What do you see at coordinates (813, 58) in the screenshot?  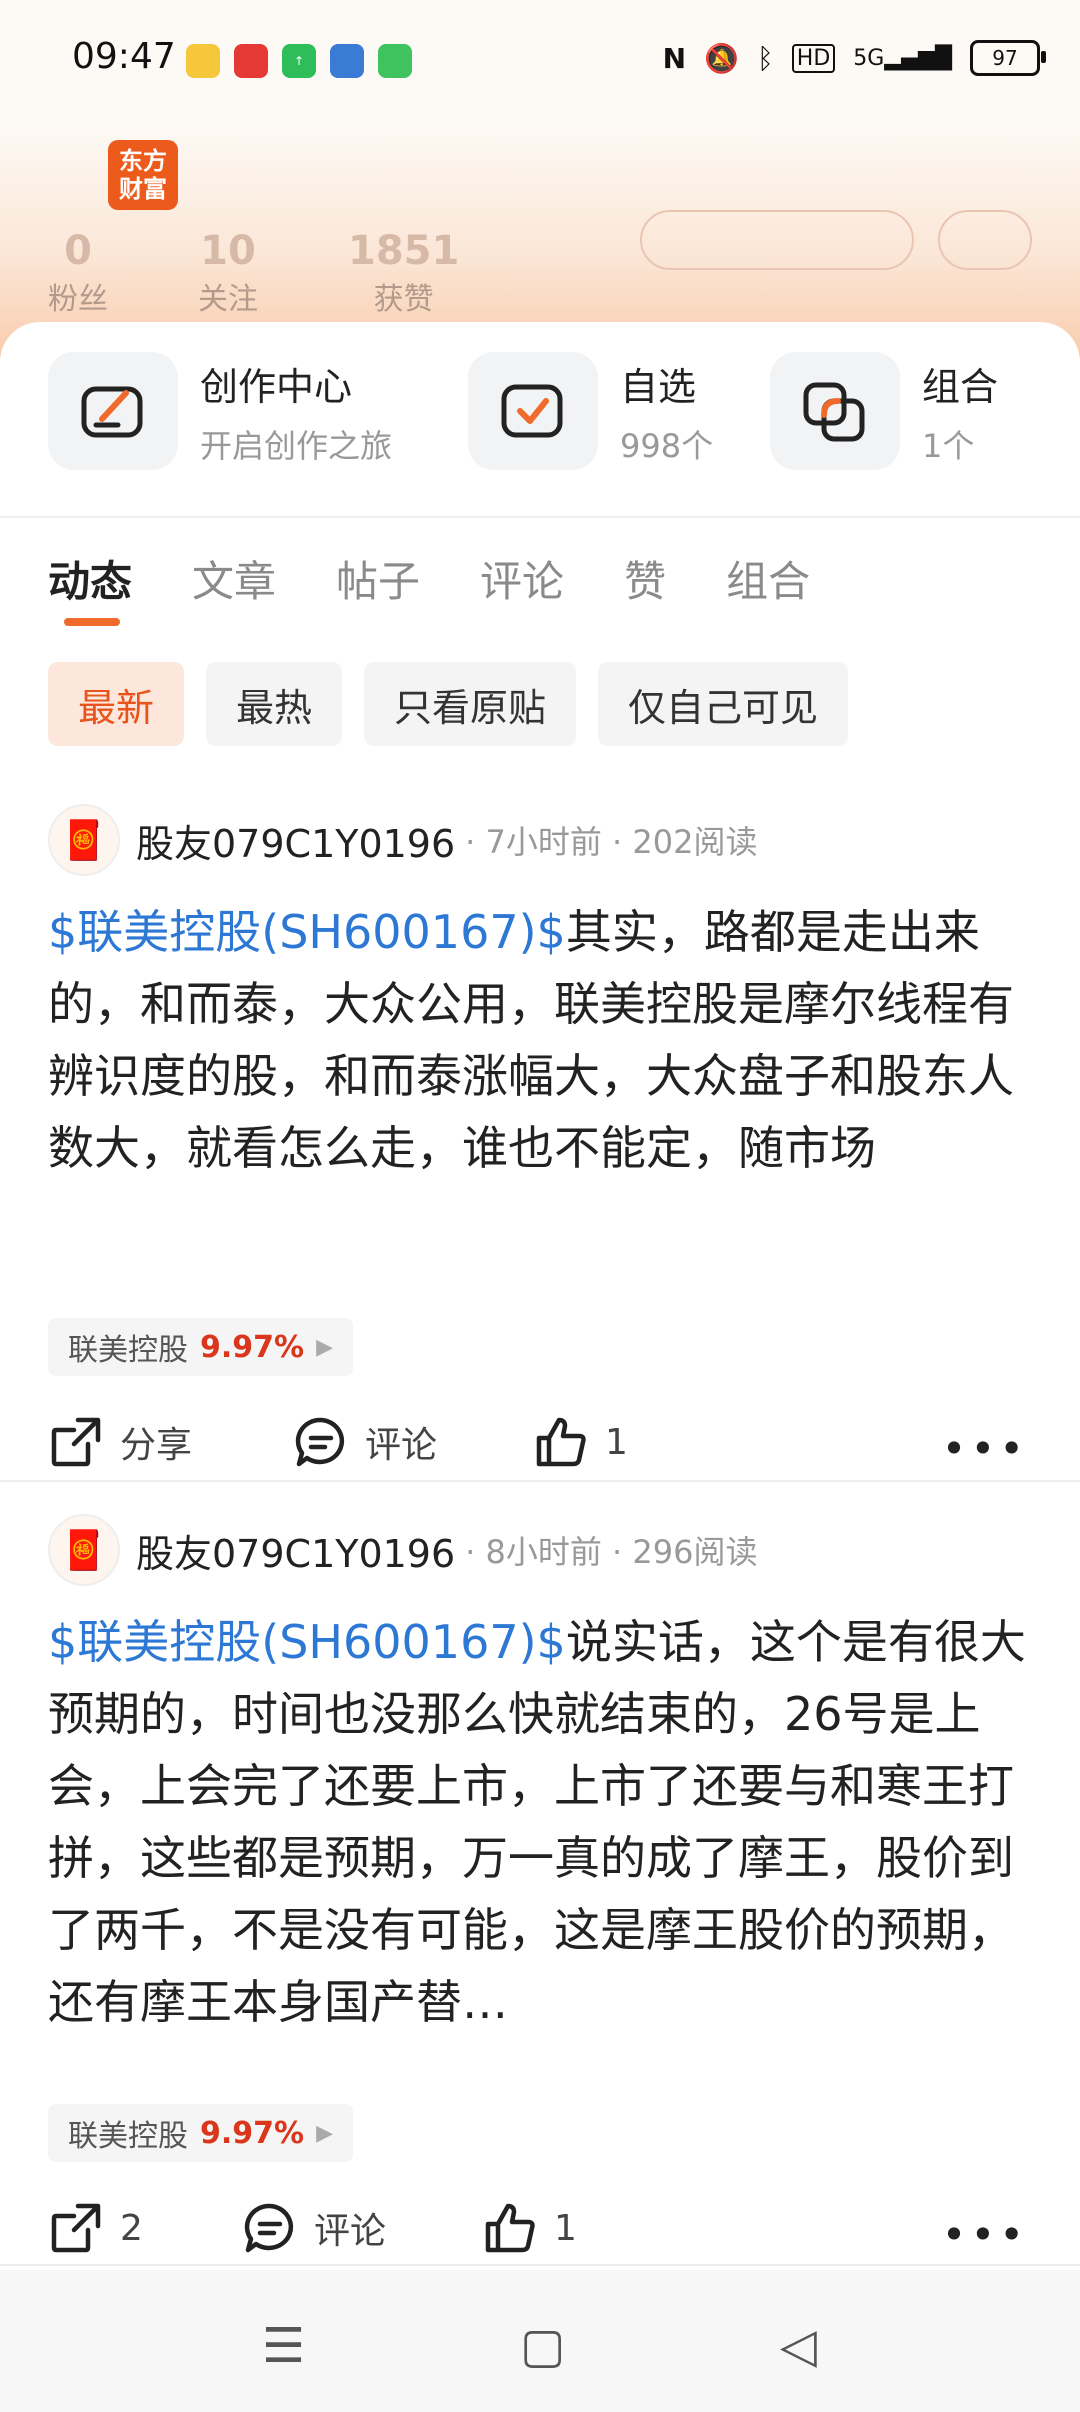 I see `hd-icon: HD` at bounding box center [813, 58].